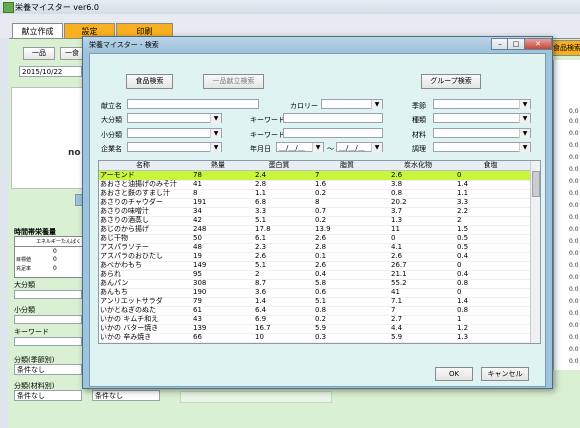 The height and width of the screenshot is (428, 580). Describe the element at coordinates (74, 153) in the screenshot. I see `no-image-label: no` at that location.